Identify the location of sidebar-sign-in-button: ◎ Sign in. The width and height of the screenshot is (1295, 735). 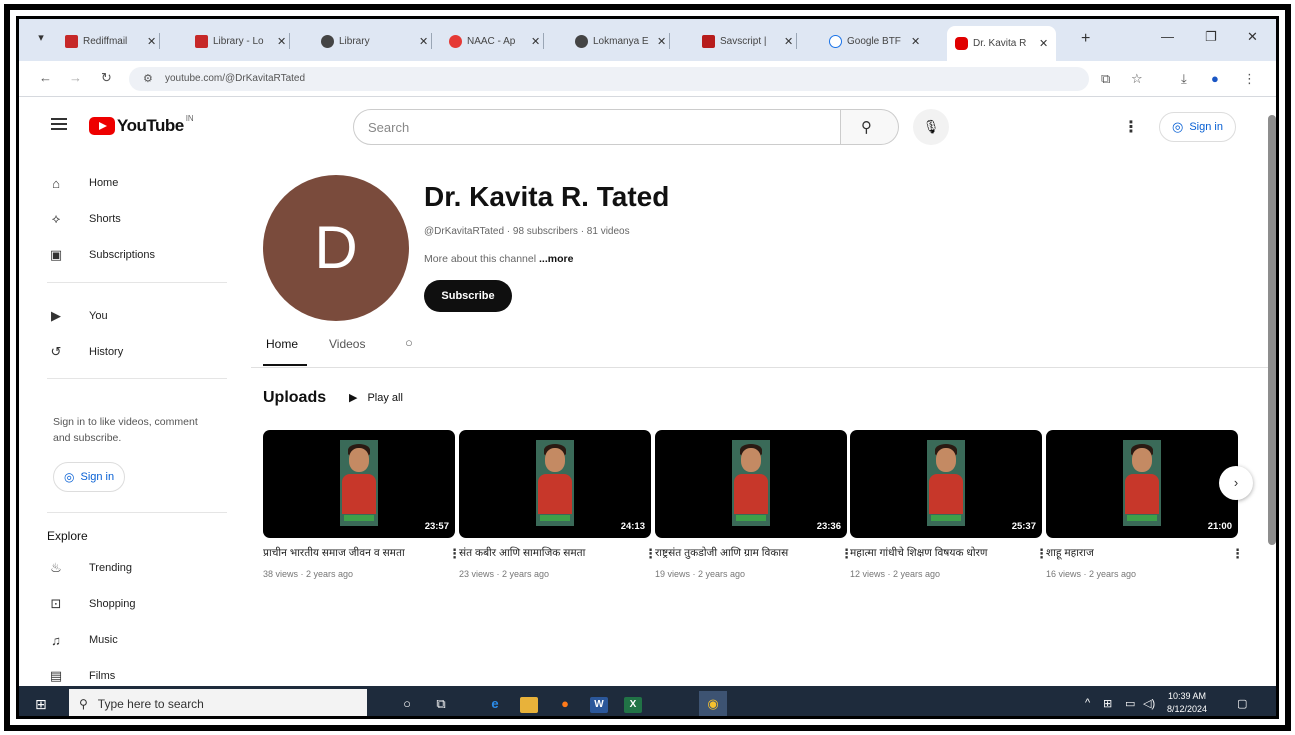
(89, 477).